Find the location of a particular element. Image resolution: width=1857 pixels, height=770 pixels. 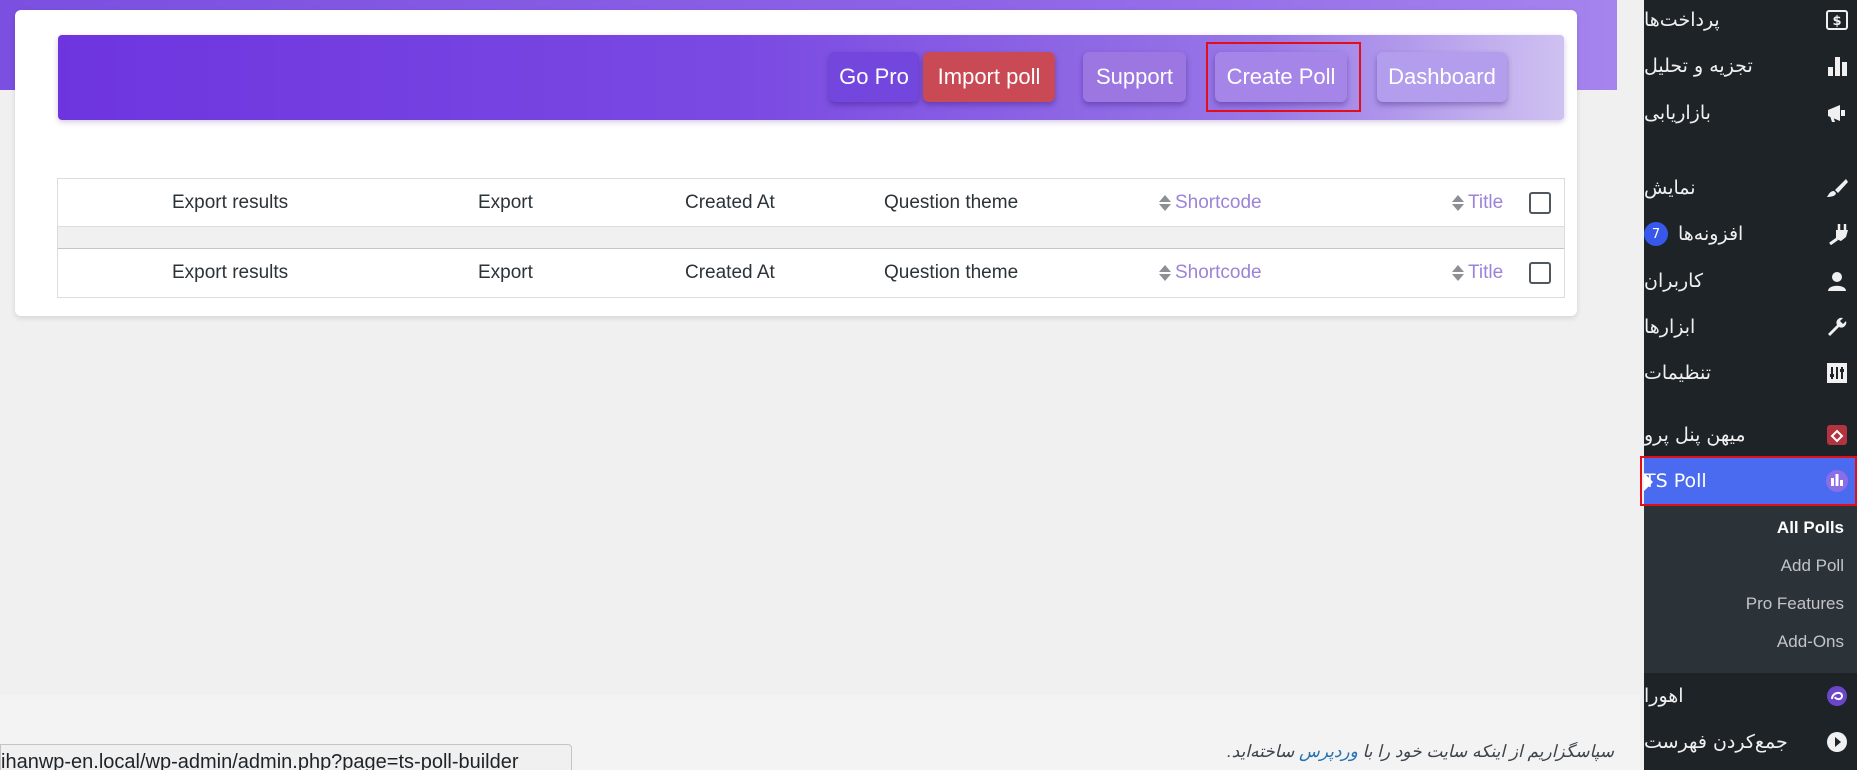

sidebar-item-label: تنظیمات is located at coordinates (1678, 373).